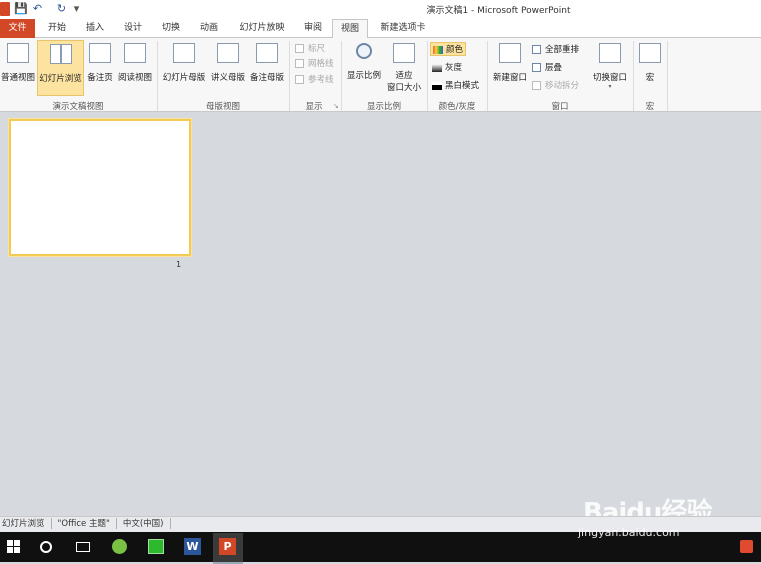  What do you see at coordinates (498, 11) in the screenshot?
I see `window-title: 演示文稿1 - Microsoft PowerPoint` at bounding box center [498, 11].